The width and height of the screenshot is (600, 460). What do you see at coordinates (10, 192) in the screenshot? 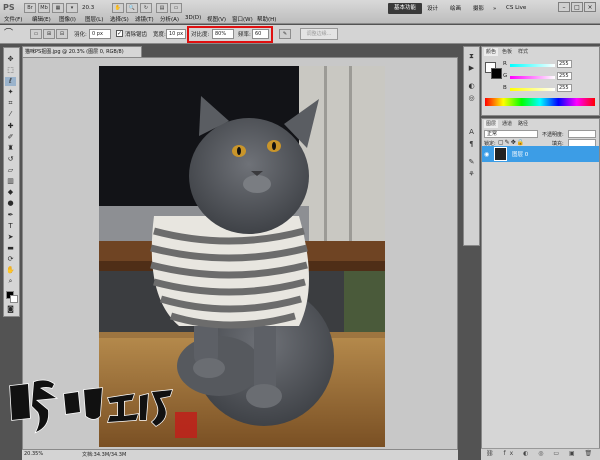
I see `blur-tool-icon: ◆` at bounding box center [10, 192].